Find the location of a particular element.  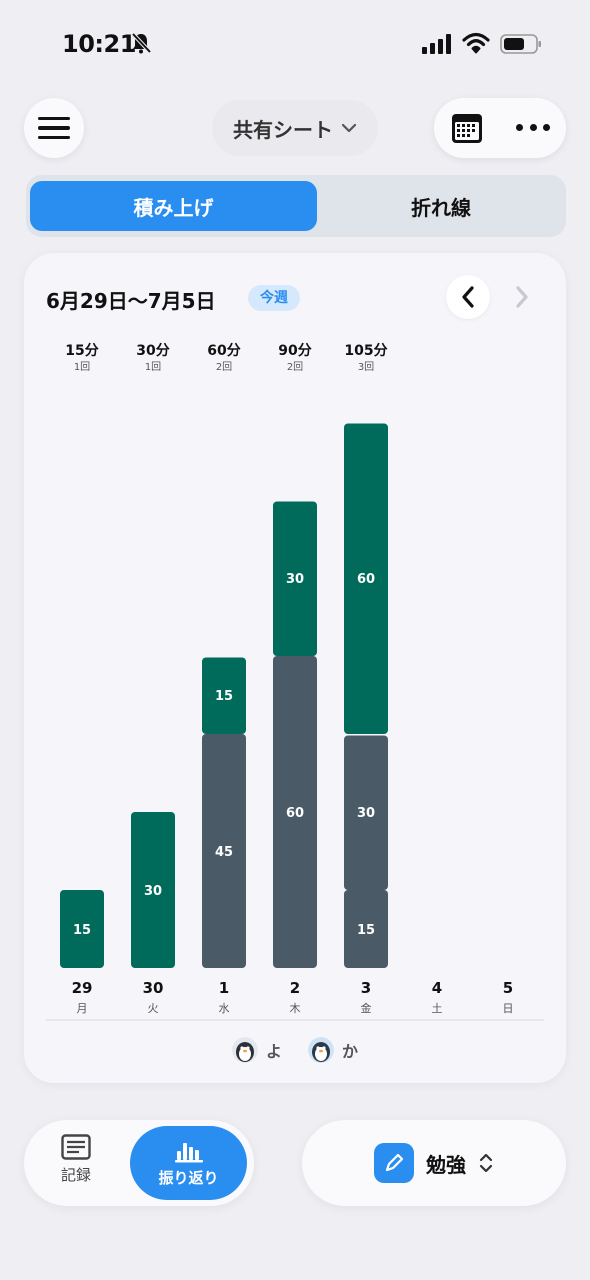

sheet-selector: 共有シート is located at coordinates (295, 128).